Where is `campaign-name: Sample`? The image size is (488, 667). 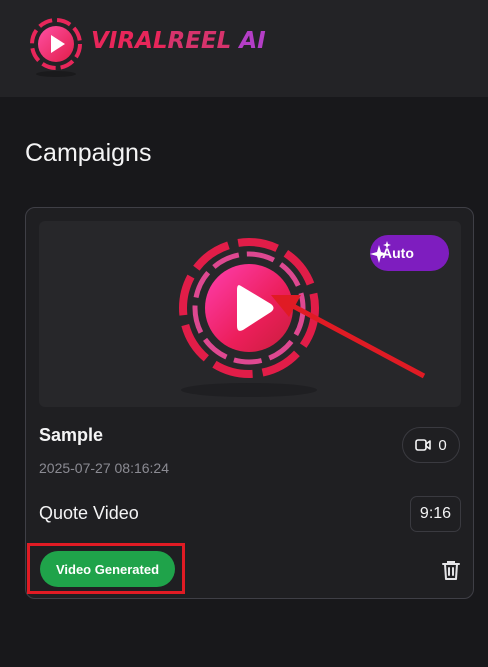 campaign-name: Sample is located at coordinates (71, 435).